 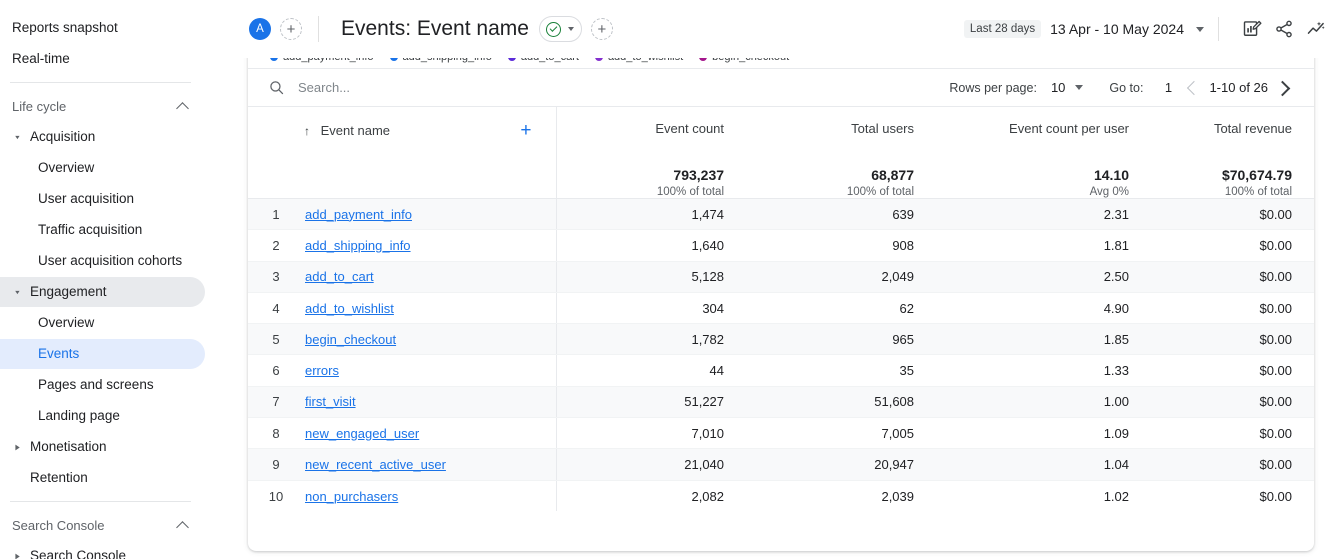 I want to click on event-name-link: errors, so click(x=322, y=370).